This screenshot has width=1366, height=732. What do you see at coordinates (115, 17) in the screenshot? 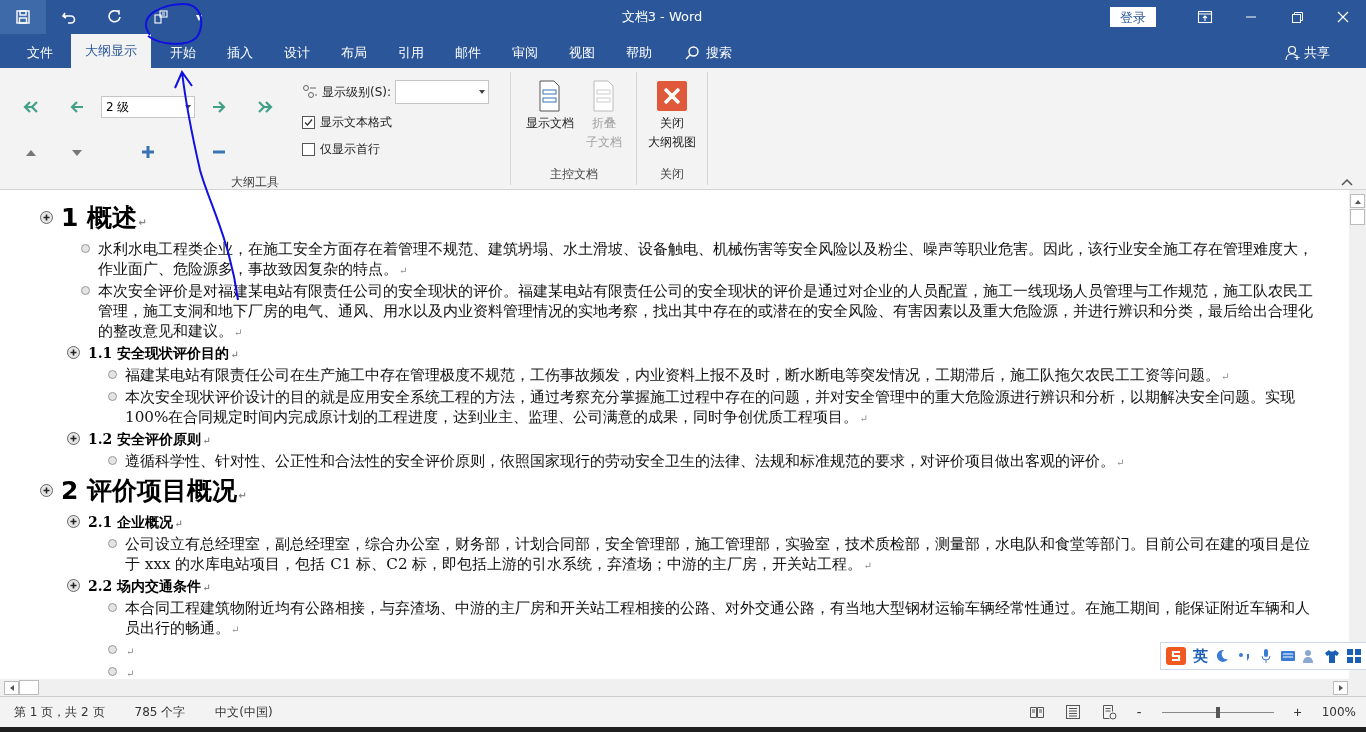
I see `redo-icon` at bounding box center [115, 17].